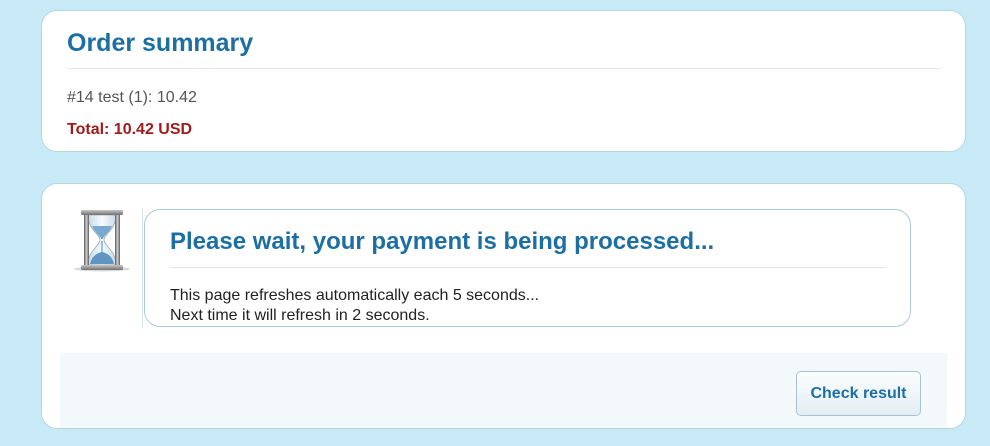  What do you see at coordinates (142, 268) in the screenshot?
I see `icon-separator` at bounding box center [142, 268].